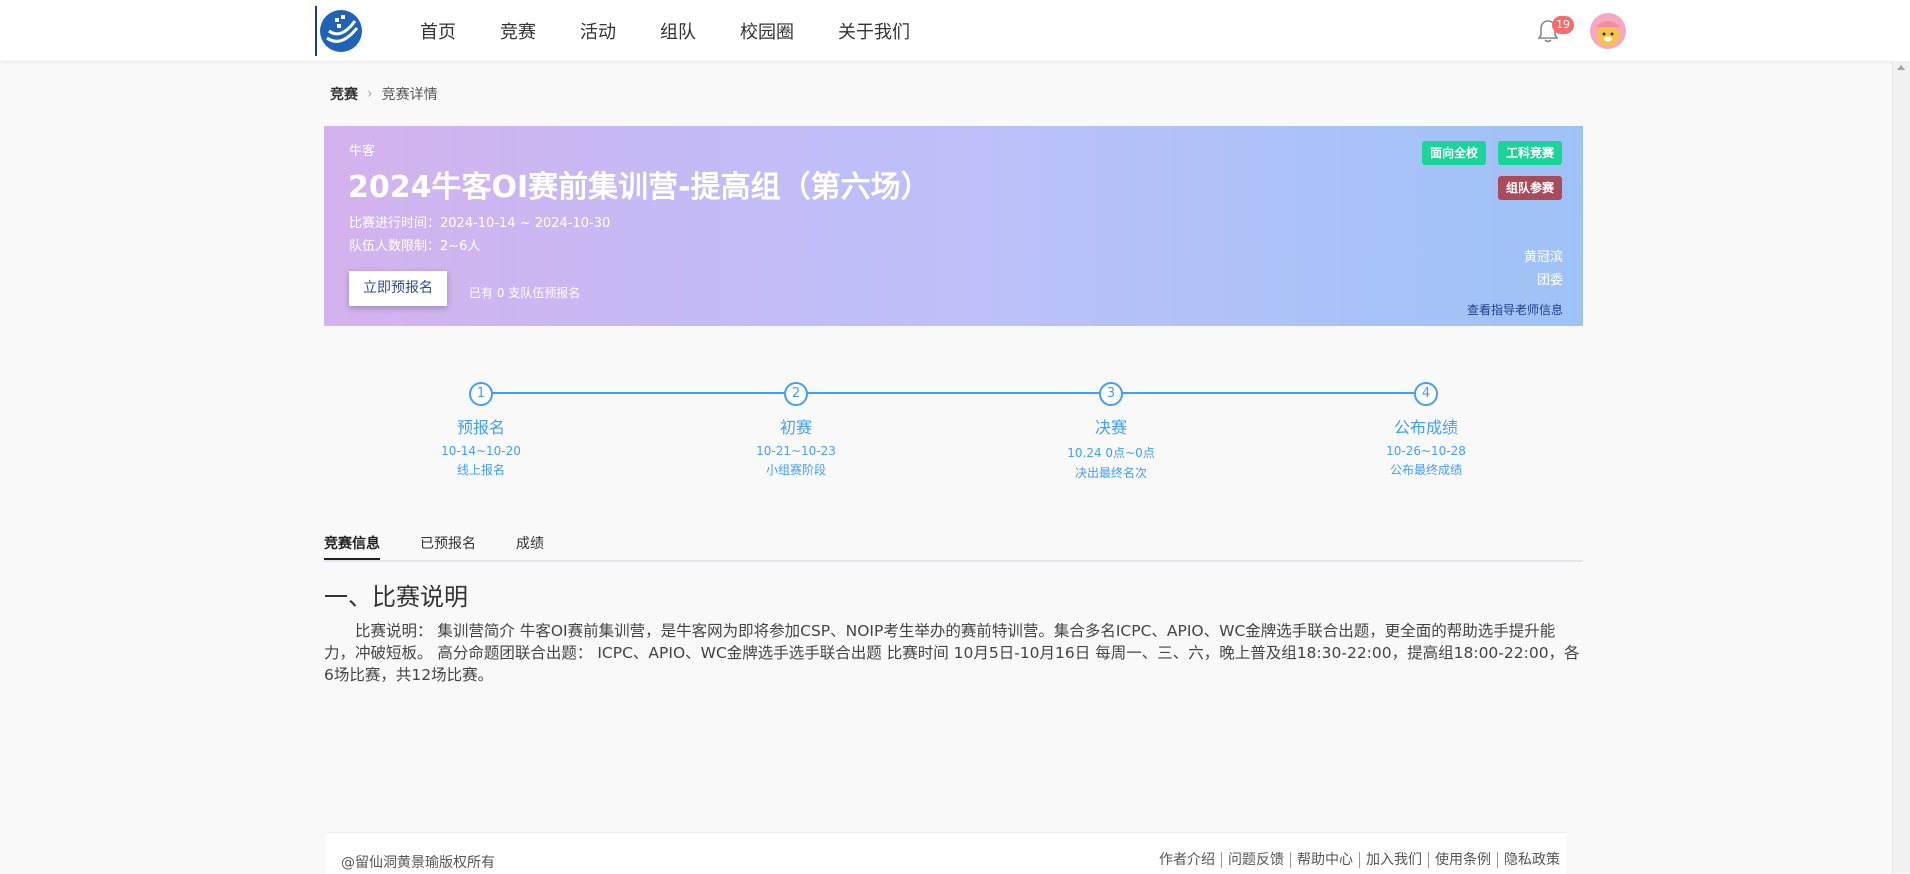 The width and height of the screenshot is (1910, 874). What do you see at coordinates (1563, 25) in the screenshot?
I see `notification-badge: 19` at bounding box center [1563, 25].